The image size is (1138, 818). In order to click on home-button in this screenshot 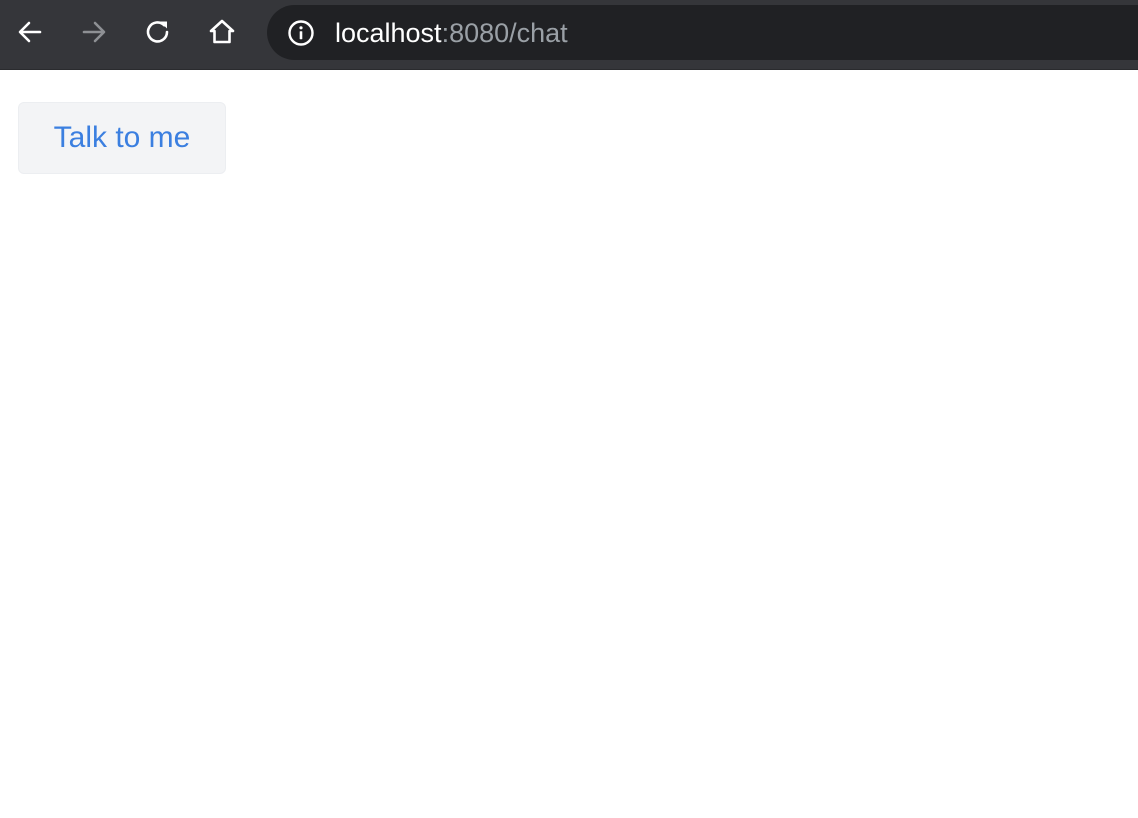, I will do `click(222, 32)`.